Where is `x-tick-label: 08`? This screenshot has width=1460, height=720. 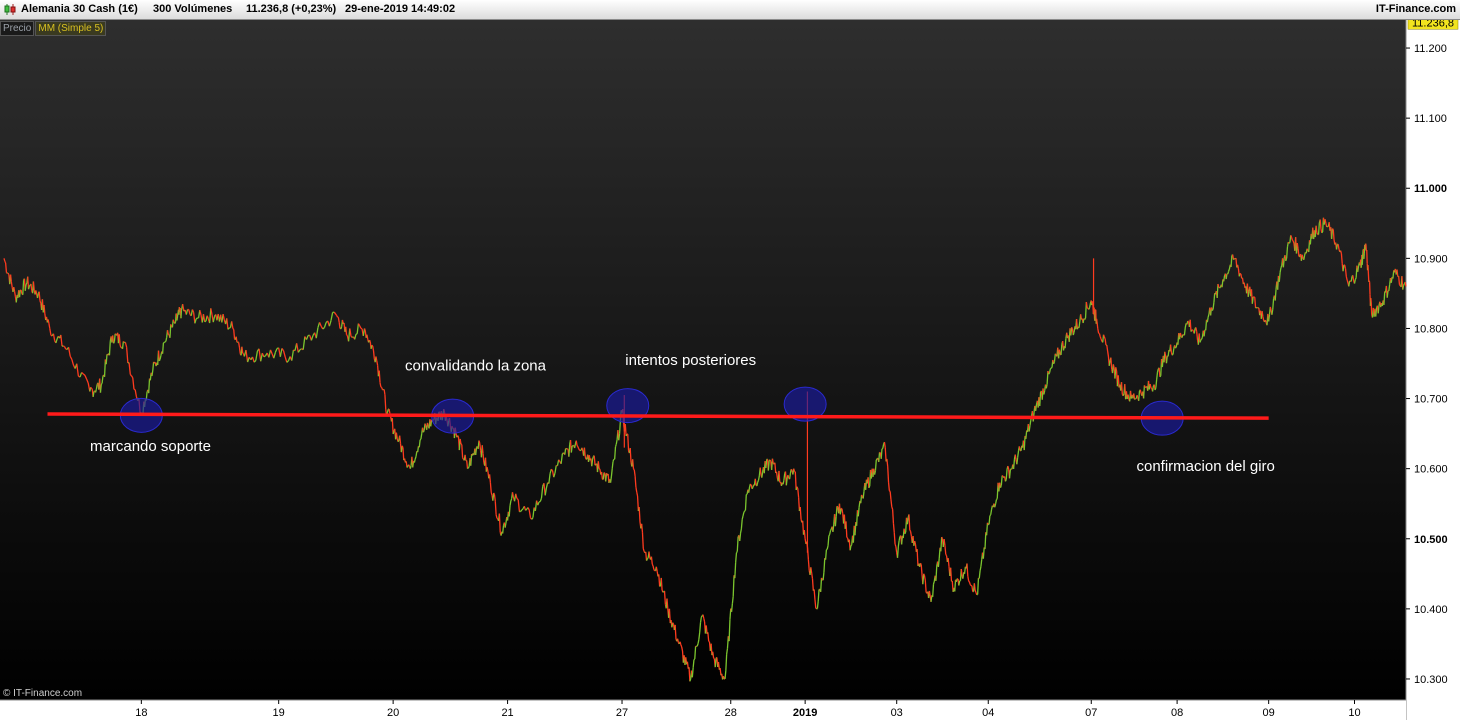
x-tick-label: 08 is located at coordinates (1177, 713).